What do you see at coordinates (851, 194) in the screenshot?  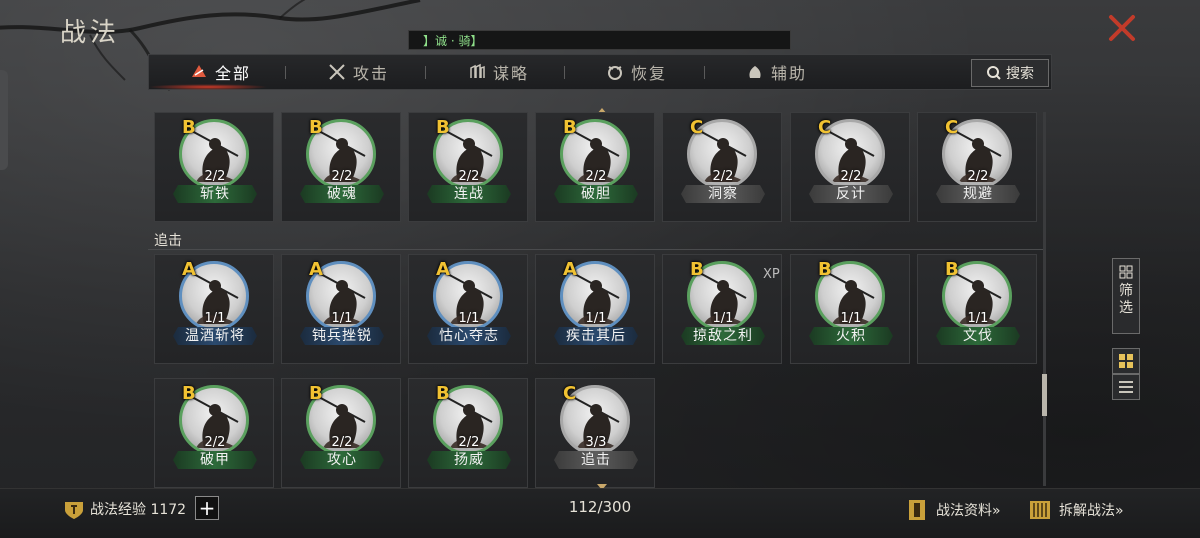 I see `skill-name: 反计` at bounding box center [851, 194].